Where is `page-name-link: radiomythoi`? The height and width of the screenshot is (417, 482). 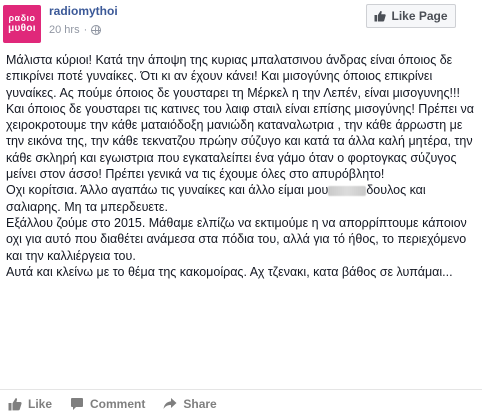
page-name-link: radiomythoi is located at coordinates (83, 11).